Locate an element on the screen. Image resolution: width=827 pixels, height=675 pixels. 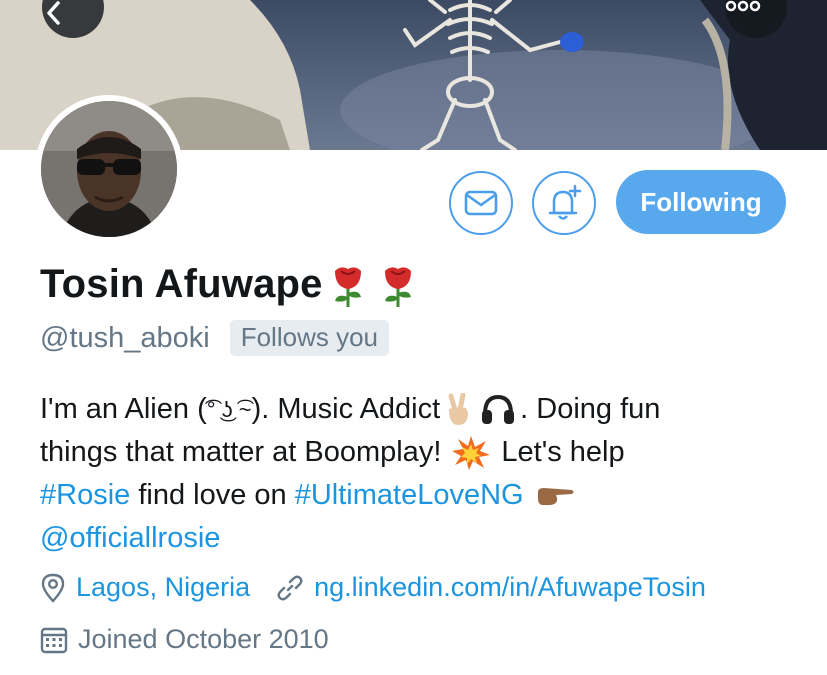
notifications-button is located at coordinates (564, 203).